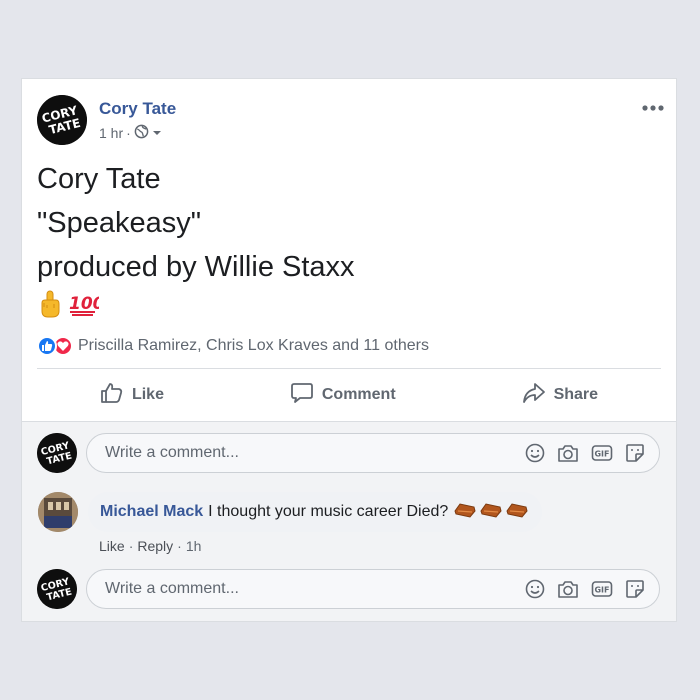  I want to click on divider, so click(349, 368).